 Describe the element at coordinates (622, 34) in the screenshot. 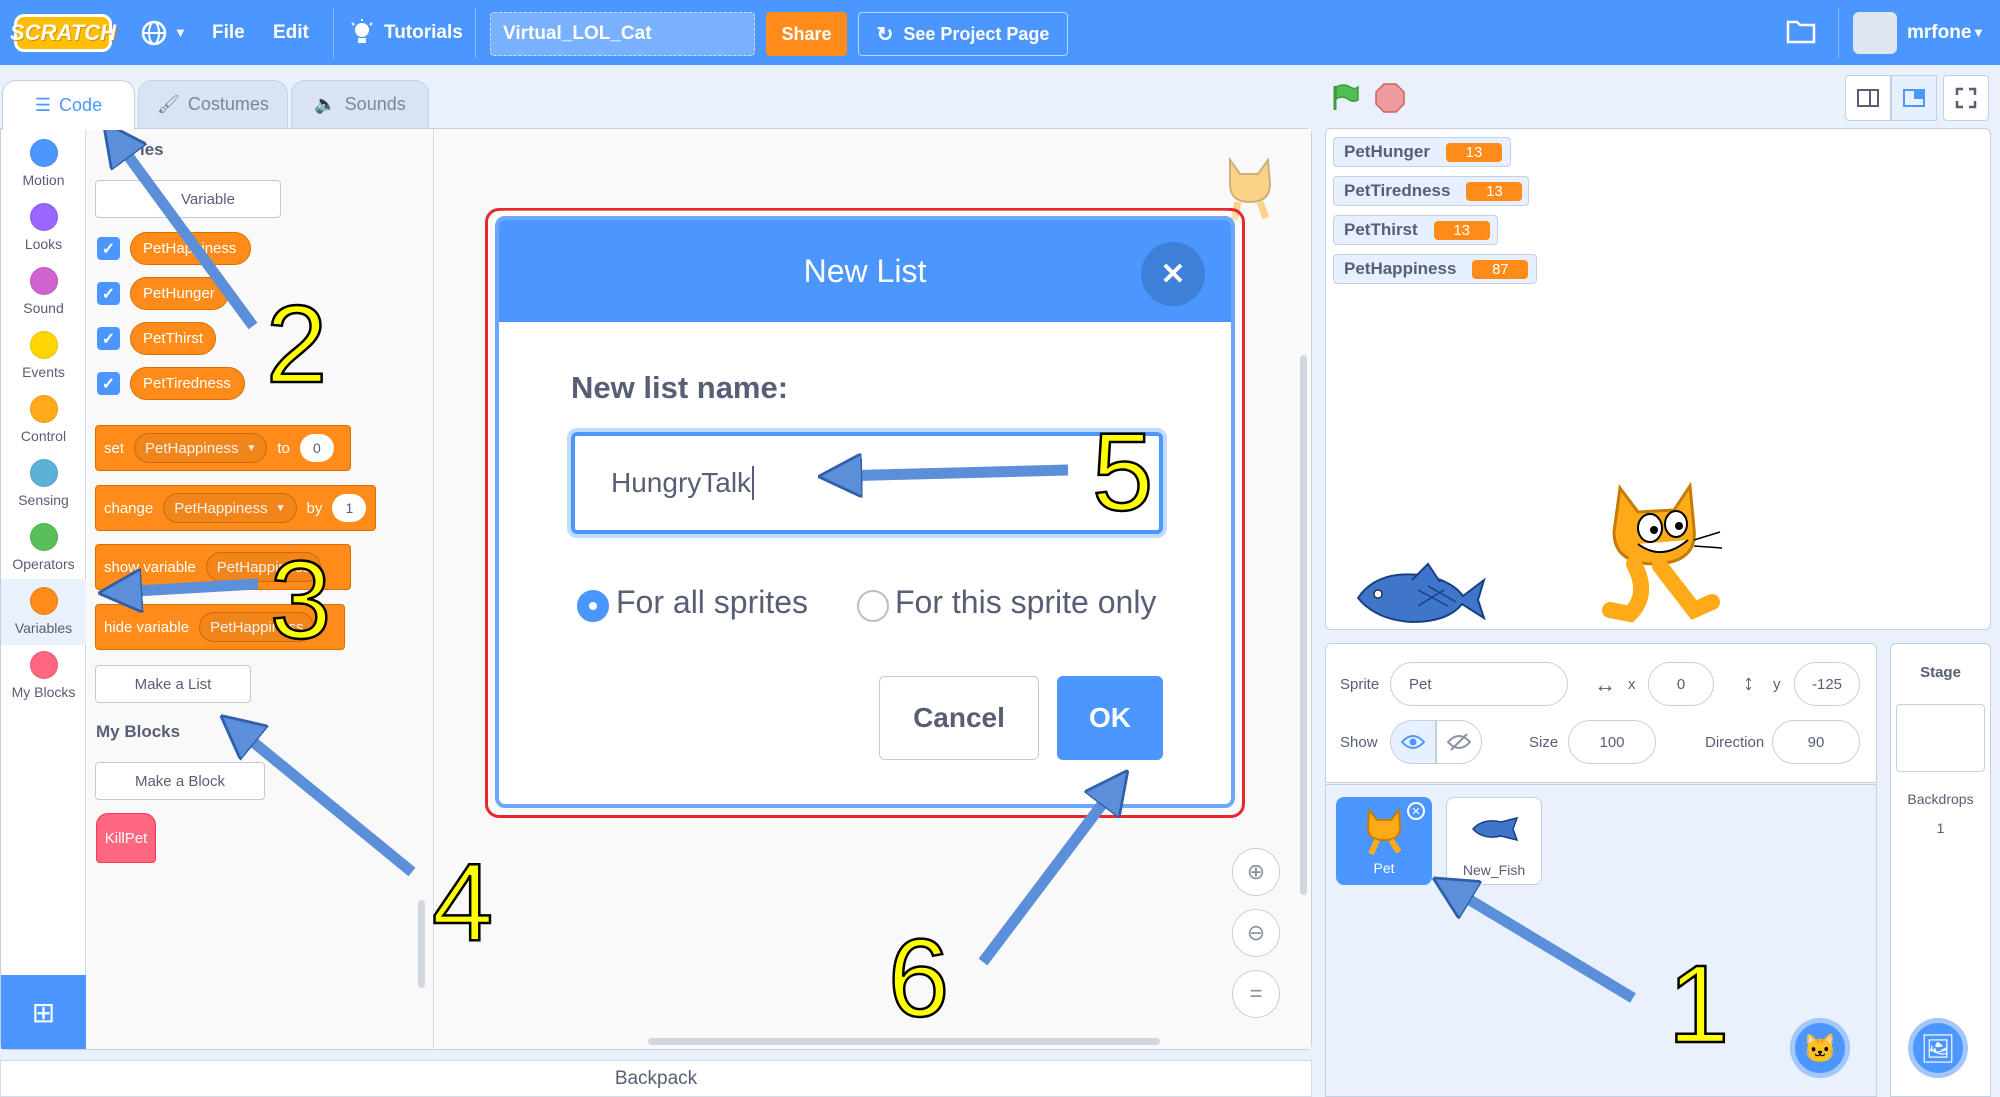

I see `project-title-input: Virtual_LOL_Cat` at that location.